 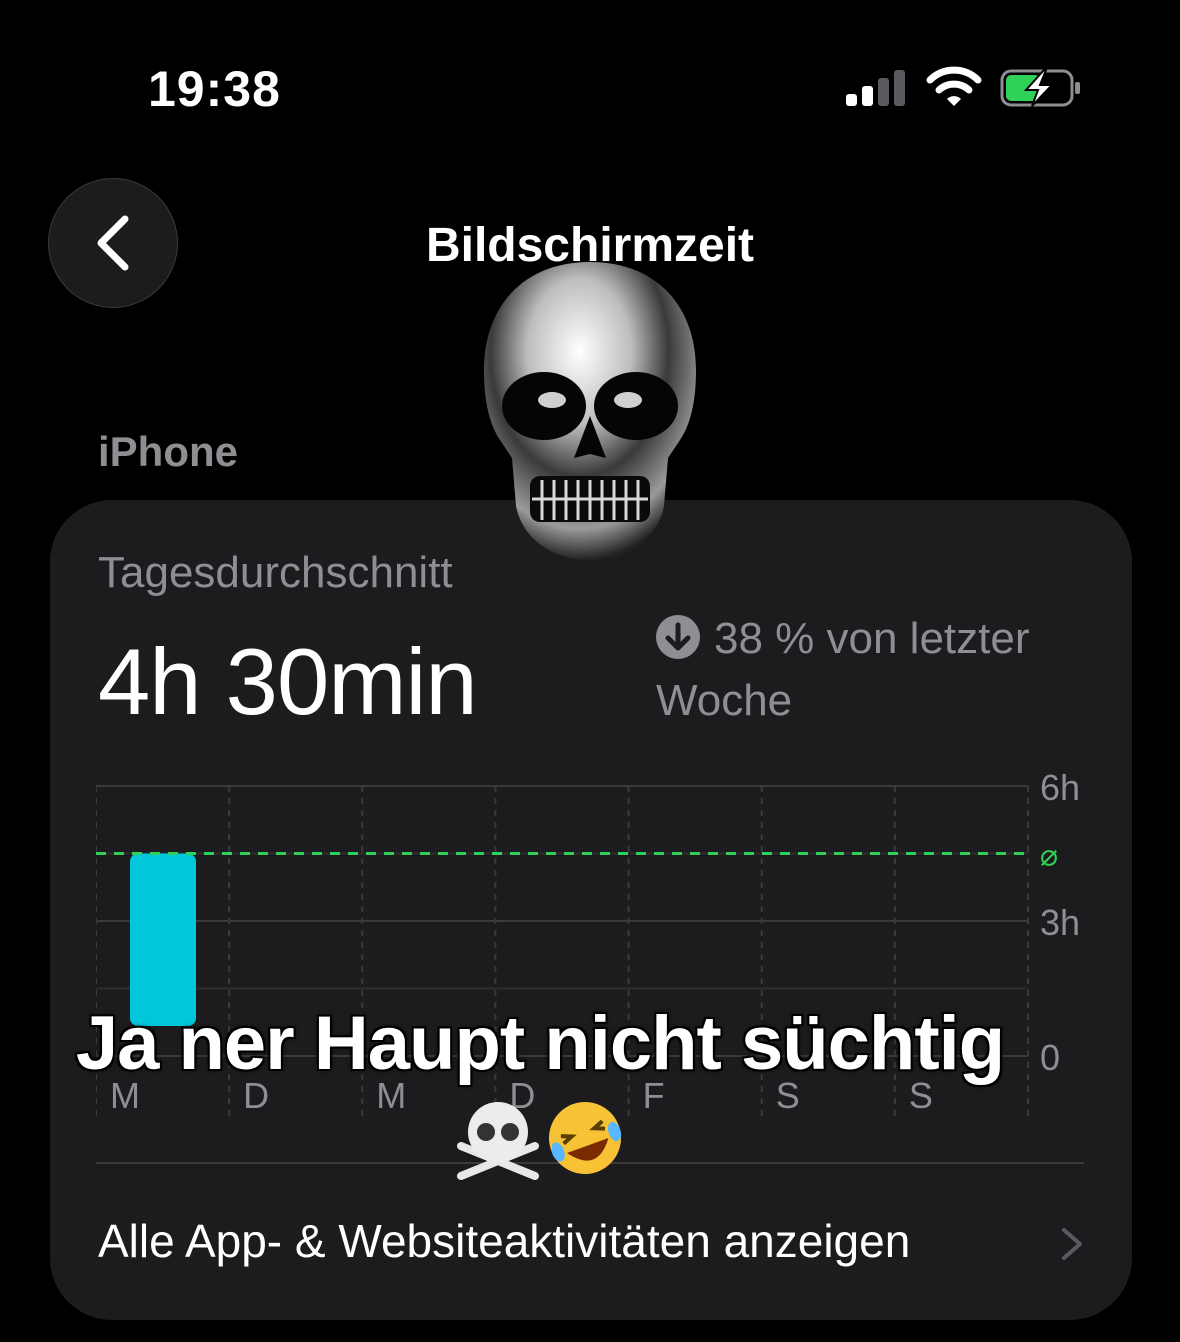 What do you see at coordinates (504, 1241) in the screenshot?
I see `all-activity-link: Alle App- & Websiteaktivitäten anzeigen` at bounding box center [504, 1241].